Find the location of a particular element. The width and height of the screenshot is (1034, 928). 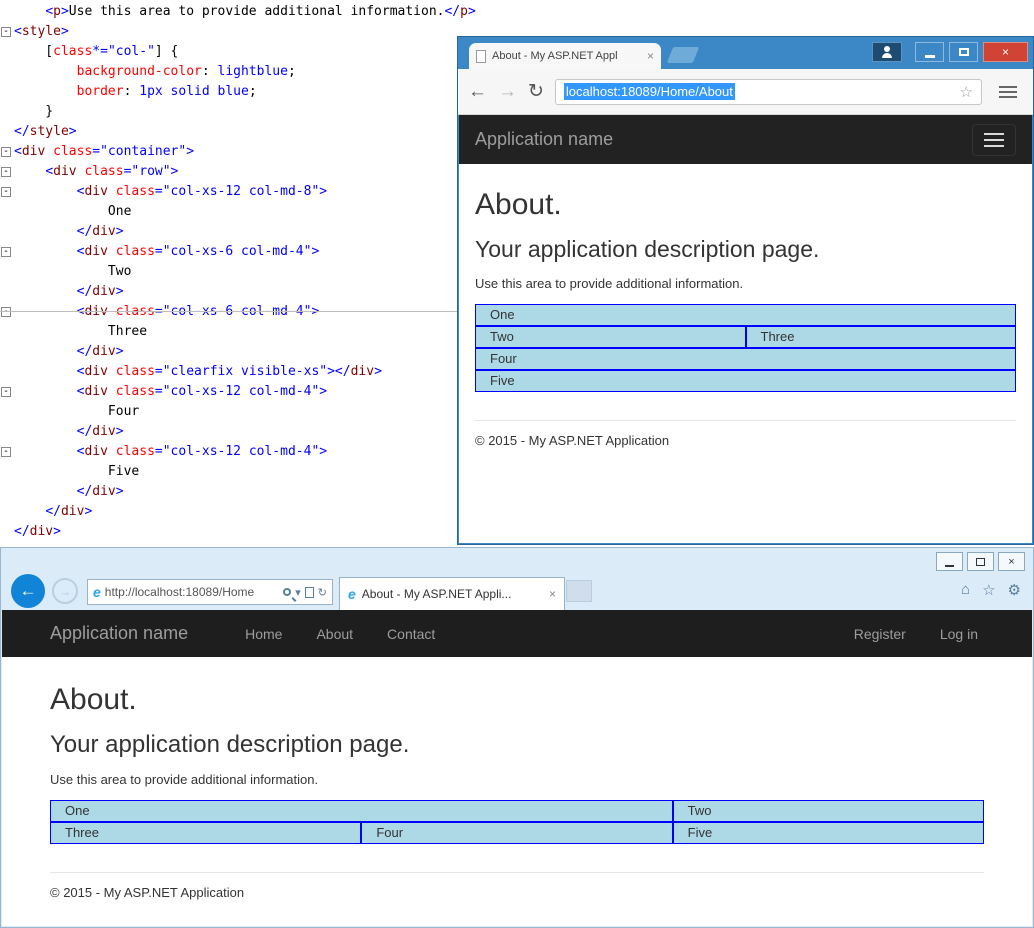

site-navbar: Application name is located at coordinates (745, 139).